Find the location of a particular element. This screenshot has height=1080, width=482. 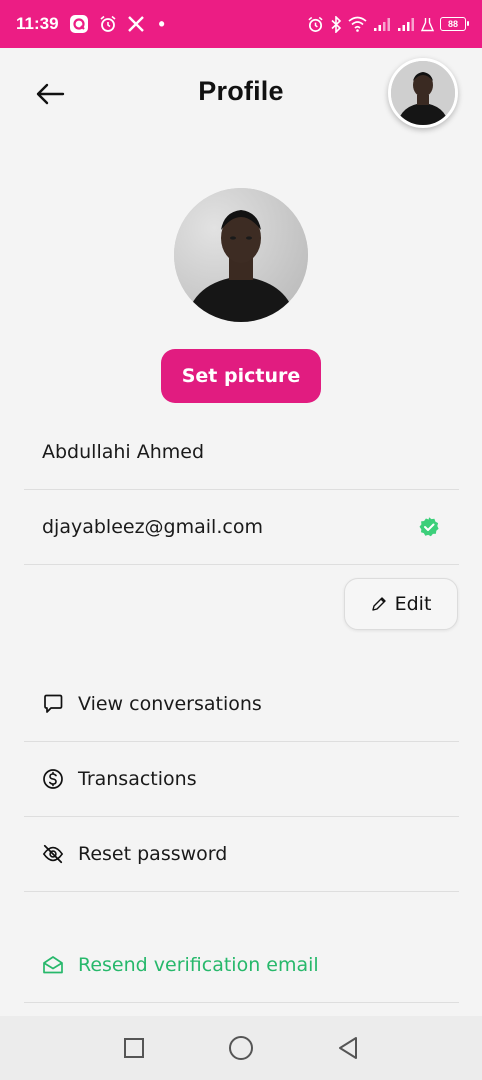

app-header: Profile is located at coordinates (241, 94).